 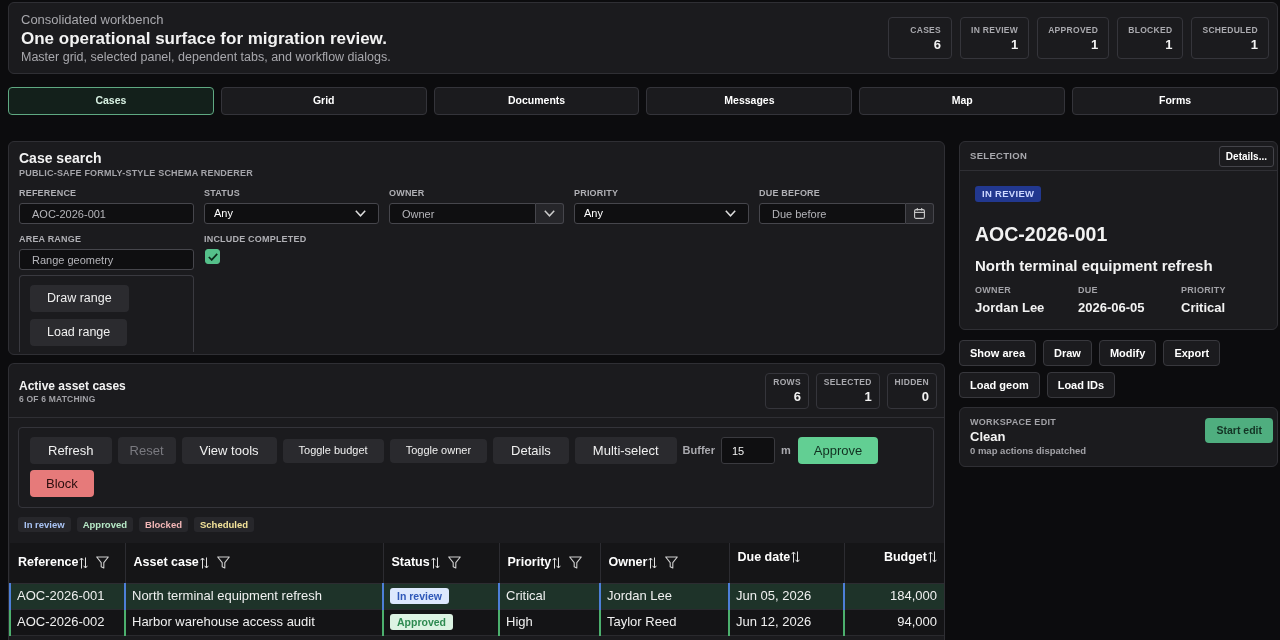 What do you see at coordinates (847, 382) in the screenshot?
I see `stat-label: SELECTED` at bounding box center [847, 382].